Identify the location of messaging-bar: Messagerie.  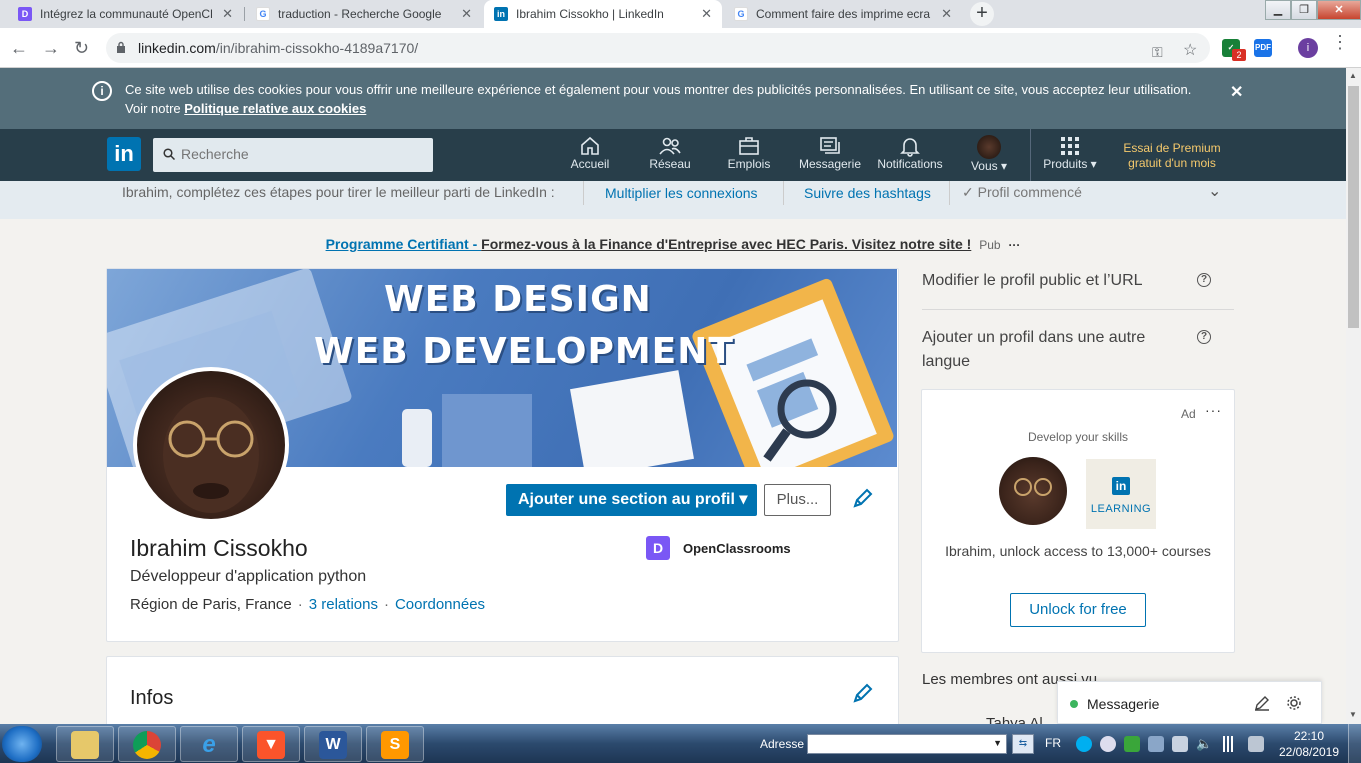
(1189, 702).